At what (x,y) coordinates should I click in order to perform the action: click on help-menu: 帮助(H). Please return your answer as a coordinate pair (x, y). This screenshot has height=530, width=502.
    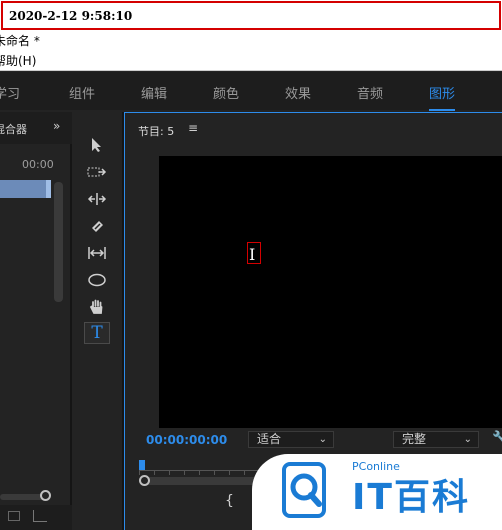
    Looking at the image, I should click on (18, 61).